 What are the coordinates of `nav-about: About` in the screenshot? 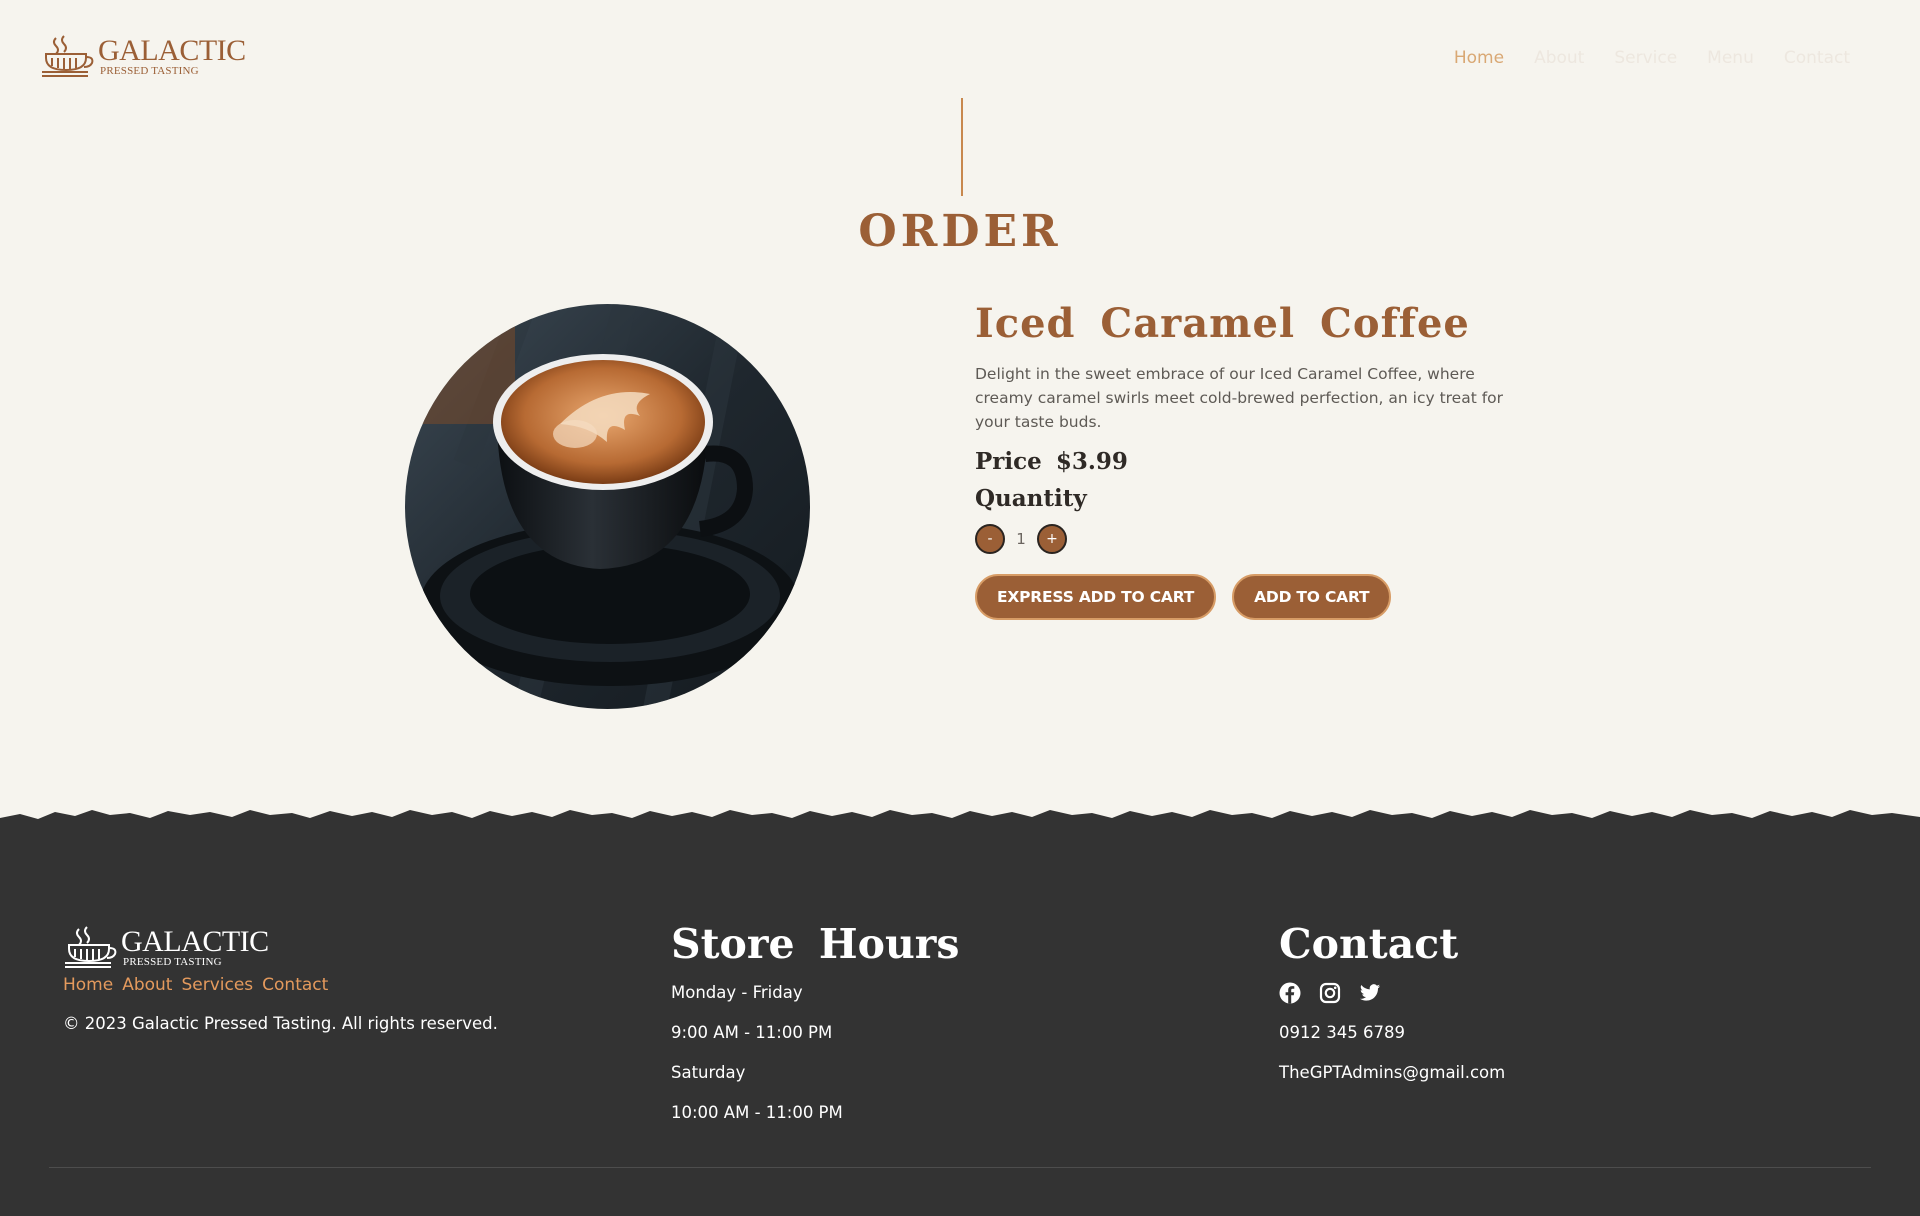 It's located at (1559, 58).